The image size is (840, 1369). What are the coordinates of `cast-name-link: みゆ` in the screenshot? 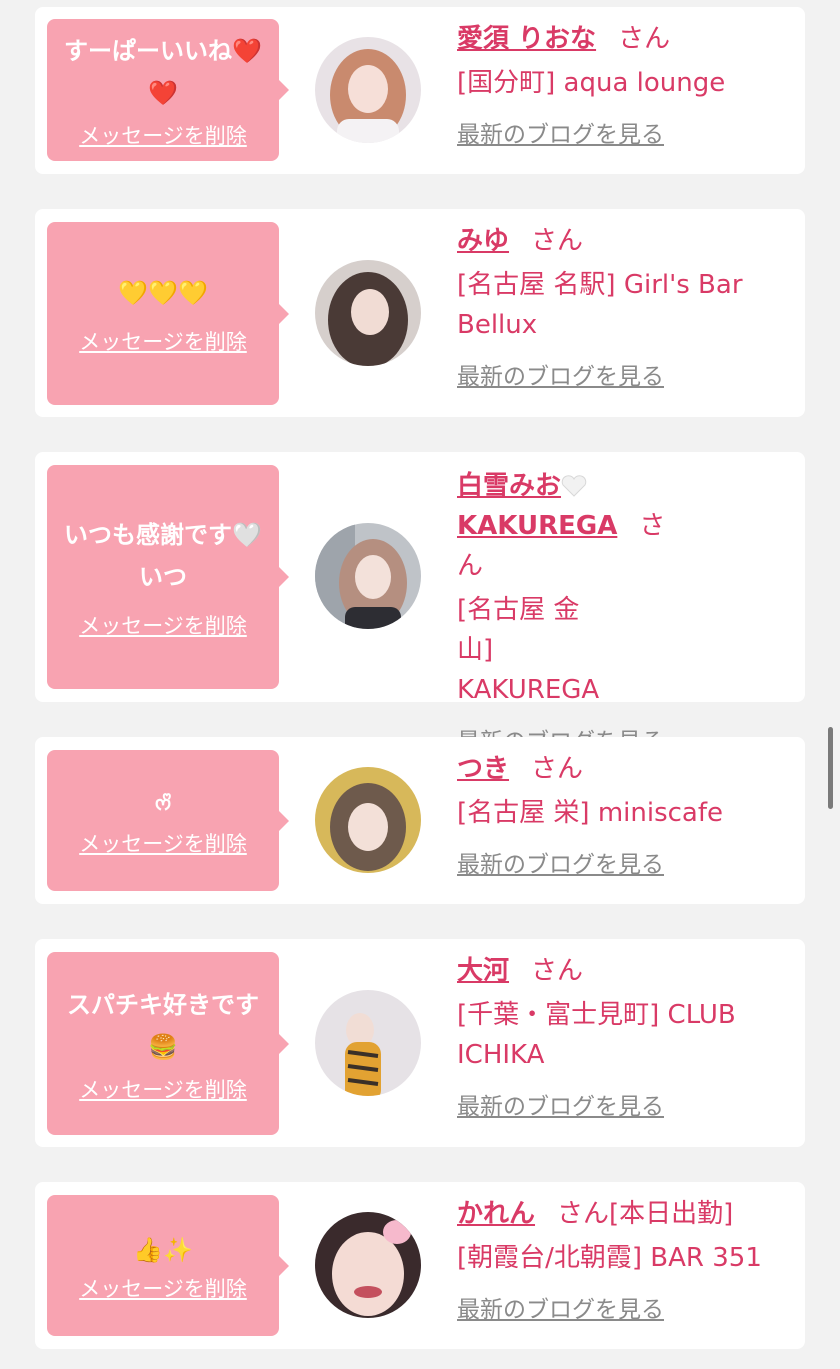 It's located at (483, 241).